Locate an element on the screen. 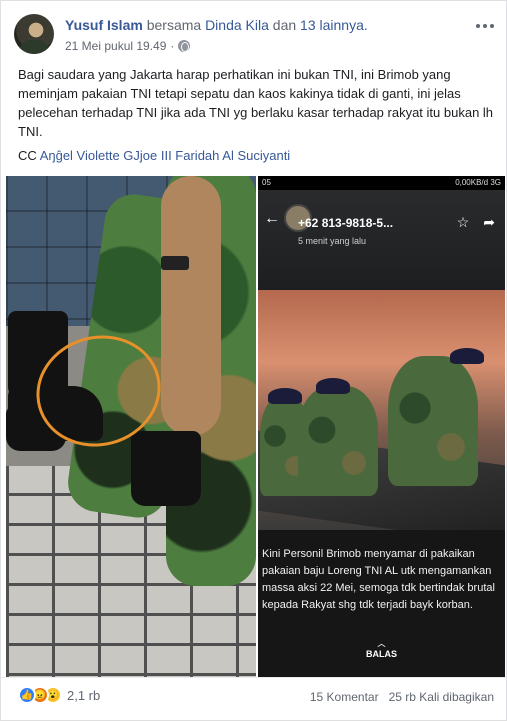 This screenshot has width=507, height=722. chevron-up-icon: ︿ is located at coordinates (381, 643).